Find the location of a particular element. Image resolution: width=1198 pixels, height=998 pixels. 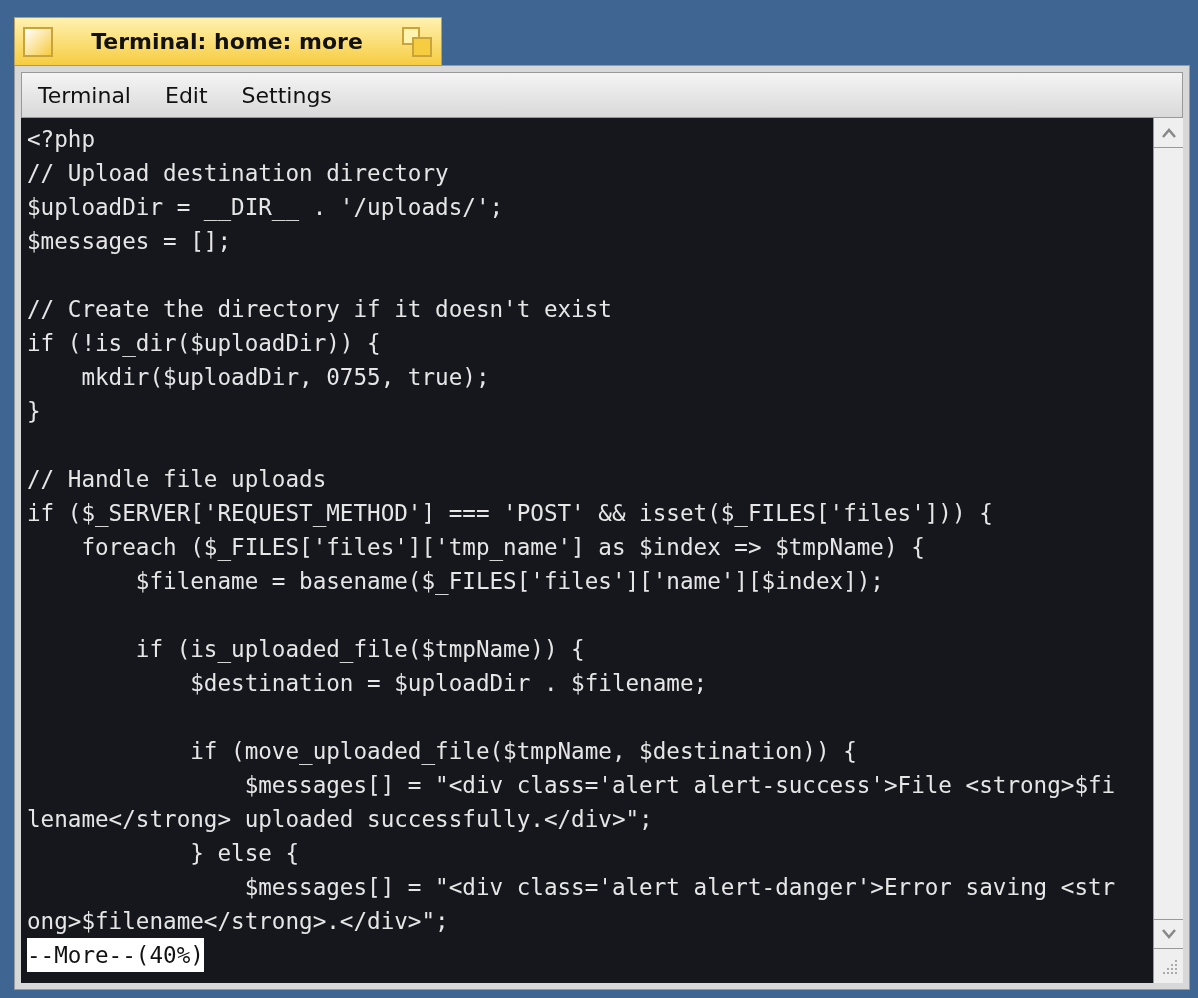

code-line: $messages = []; is located at coordinates (130, 241).